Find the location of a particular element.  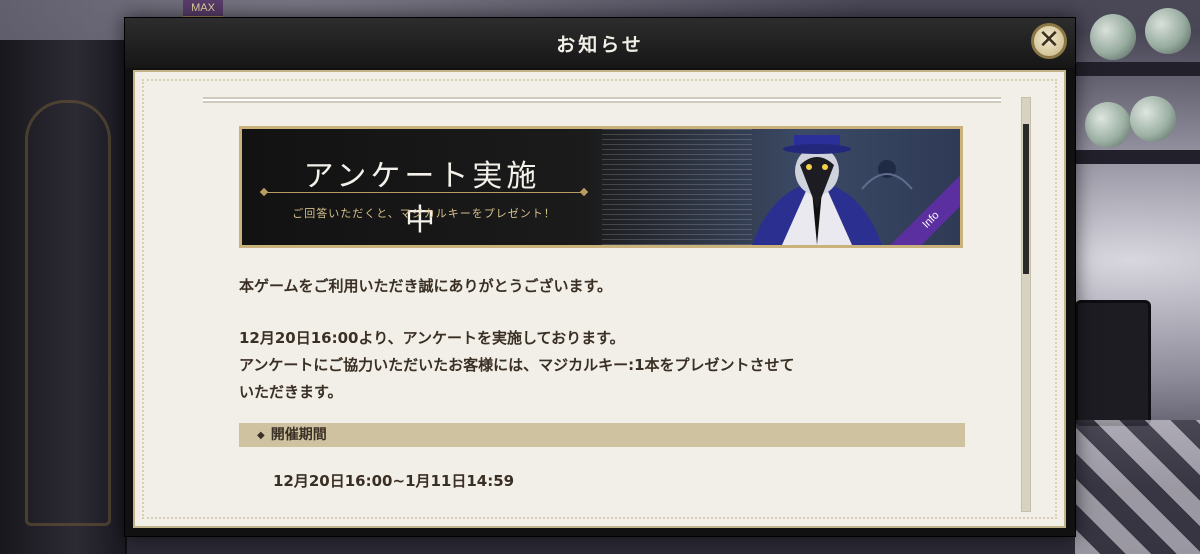

banner-ornament-line is located at coordinates (424, 192).